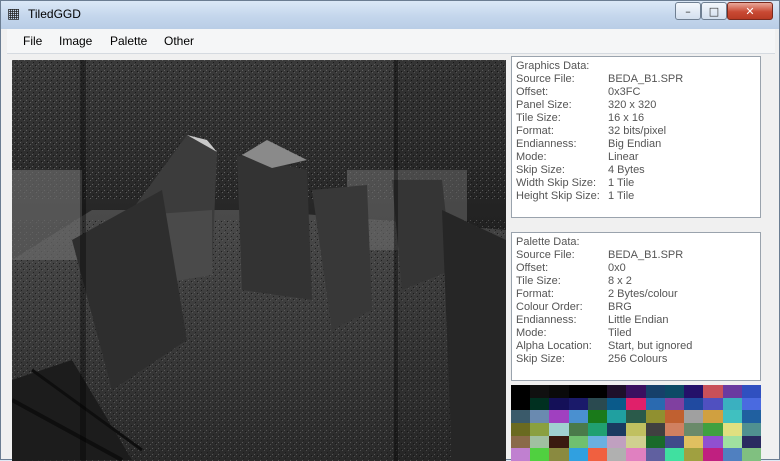  Describe the element at coordinates (592, 320) in the screenshot. I see `pal-row: Endianness: Little Endian` at that location.